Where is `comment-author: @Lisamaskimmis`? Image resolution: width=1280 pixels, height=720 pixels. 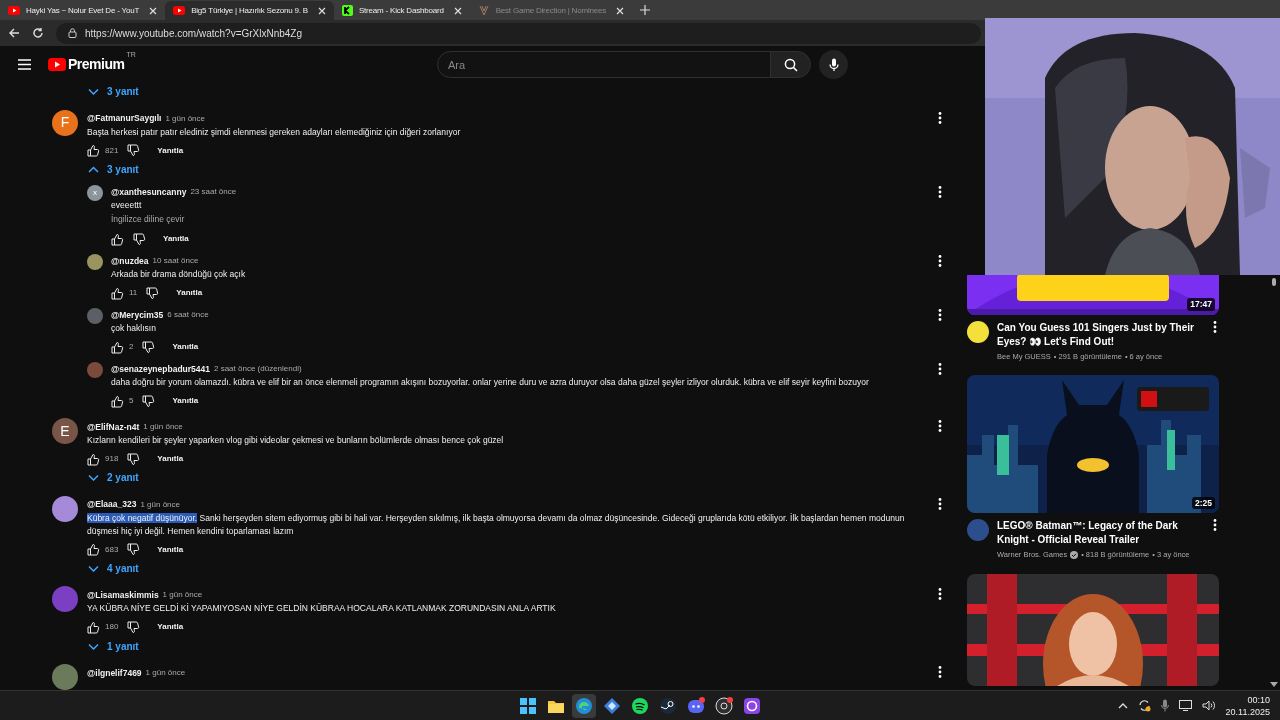 comment-author: @Lisamaskimmis is located at coordinates (123, 595).